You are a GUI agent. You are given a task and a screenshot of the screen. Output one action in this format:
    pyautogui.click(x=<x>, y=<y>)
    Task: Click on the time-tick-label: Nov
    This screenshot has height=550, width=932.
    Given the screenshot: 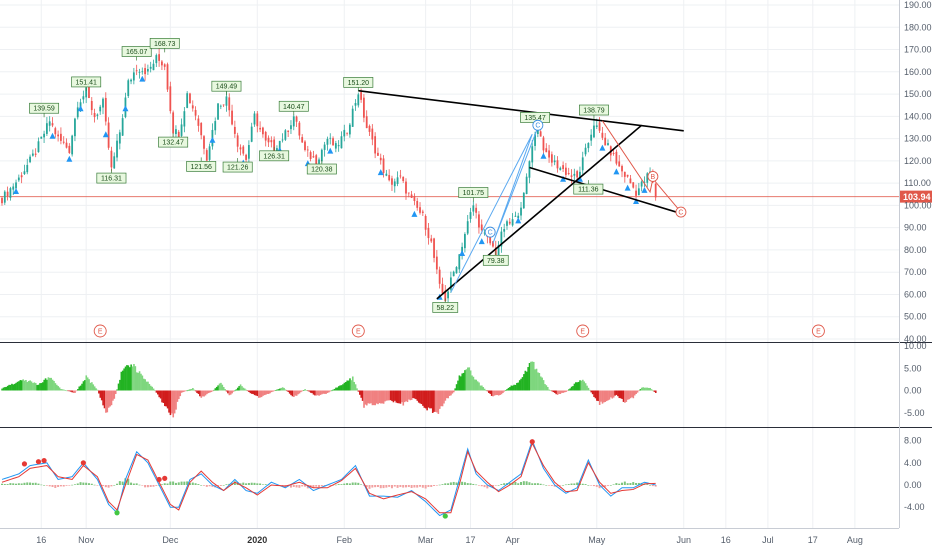 What is the action you would take?
    pyautogui.click(x=86, y=540)
    